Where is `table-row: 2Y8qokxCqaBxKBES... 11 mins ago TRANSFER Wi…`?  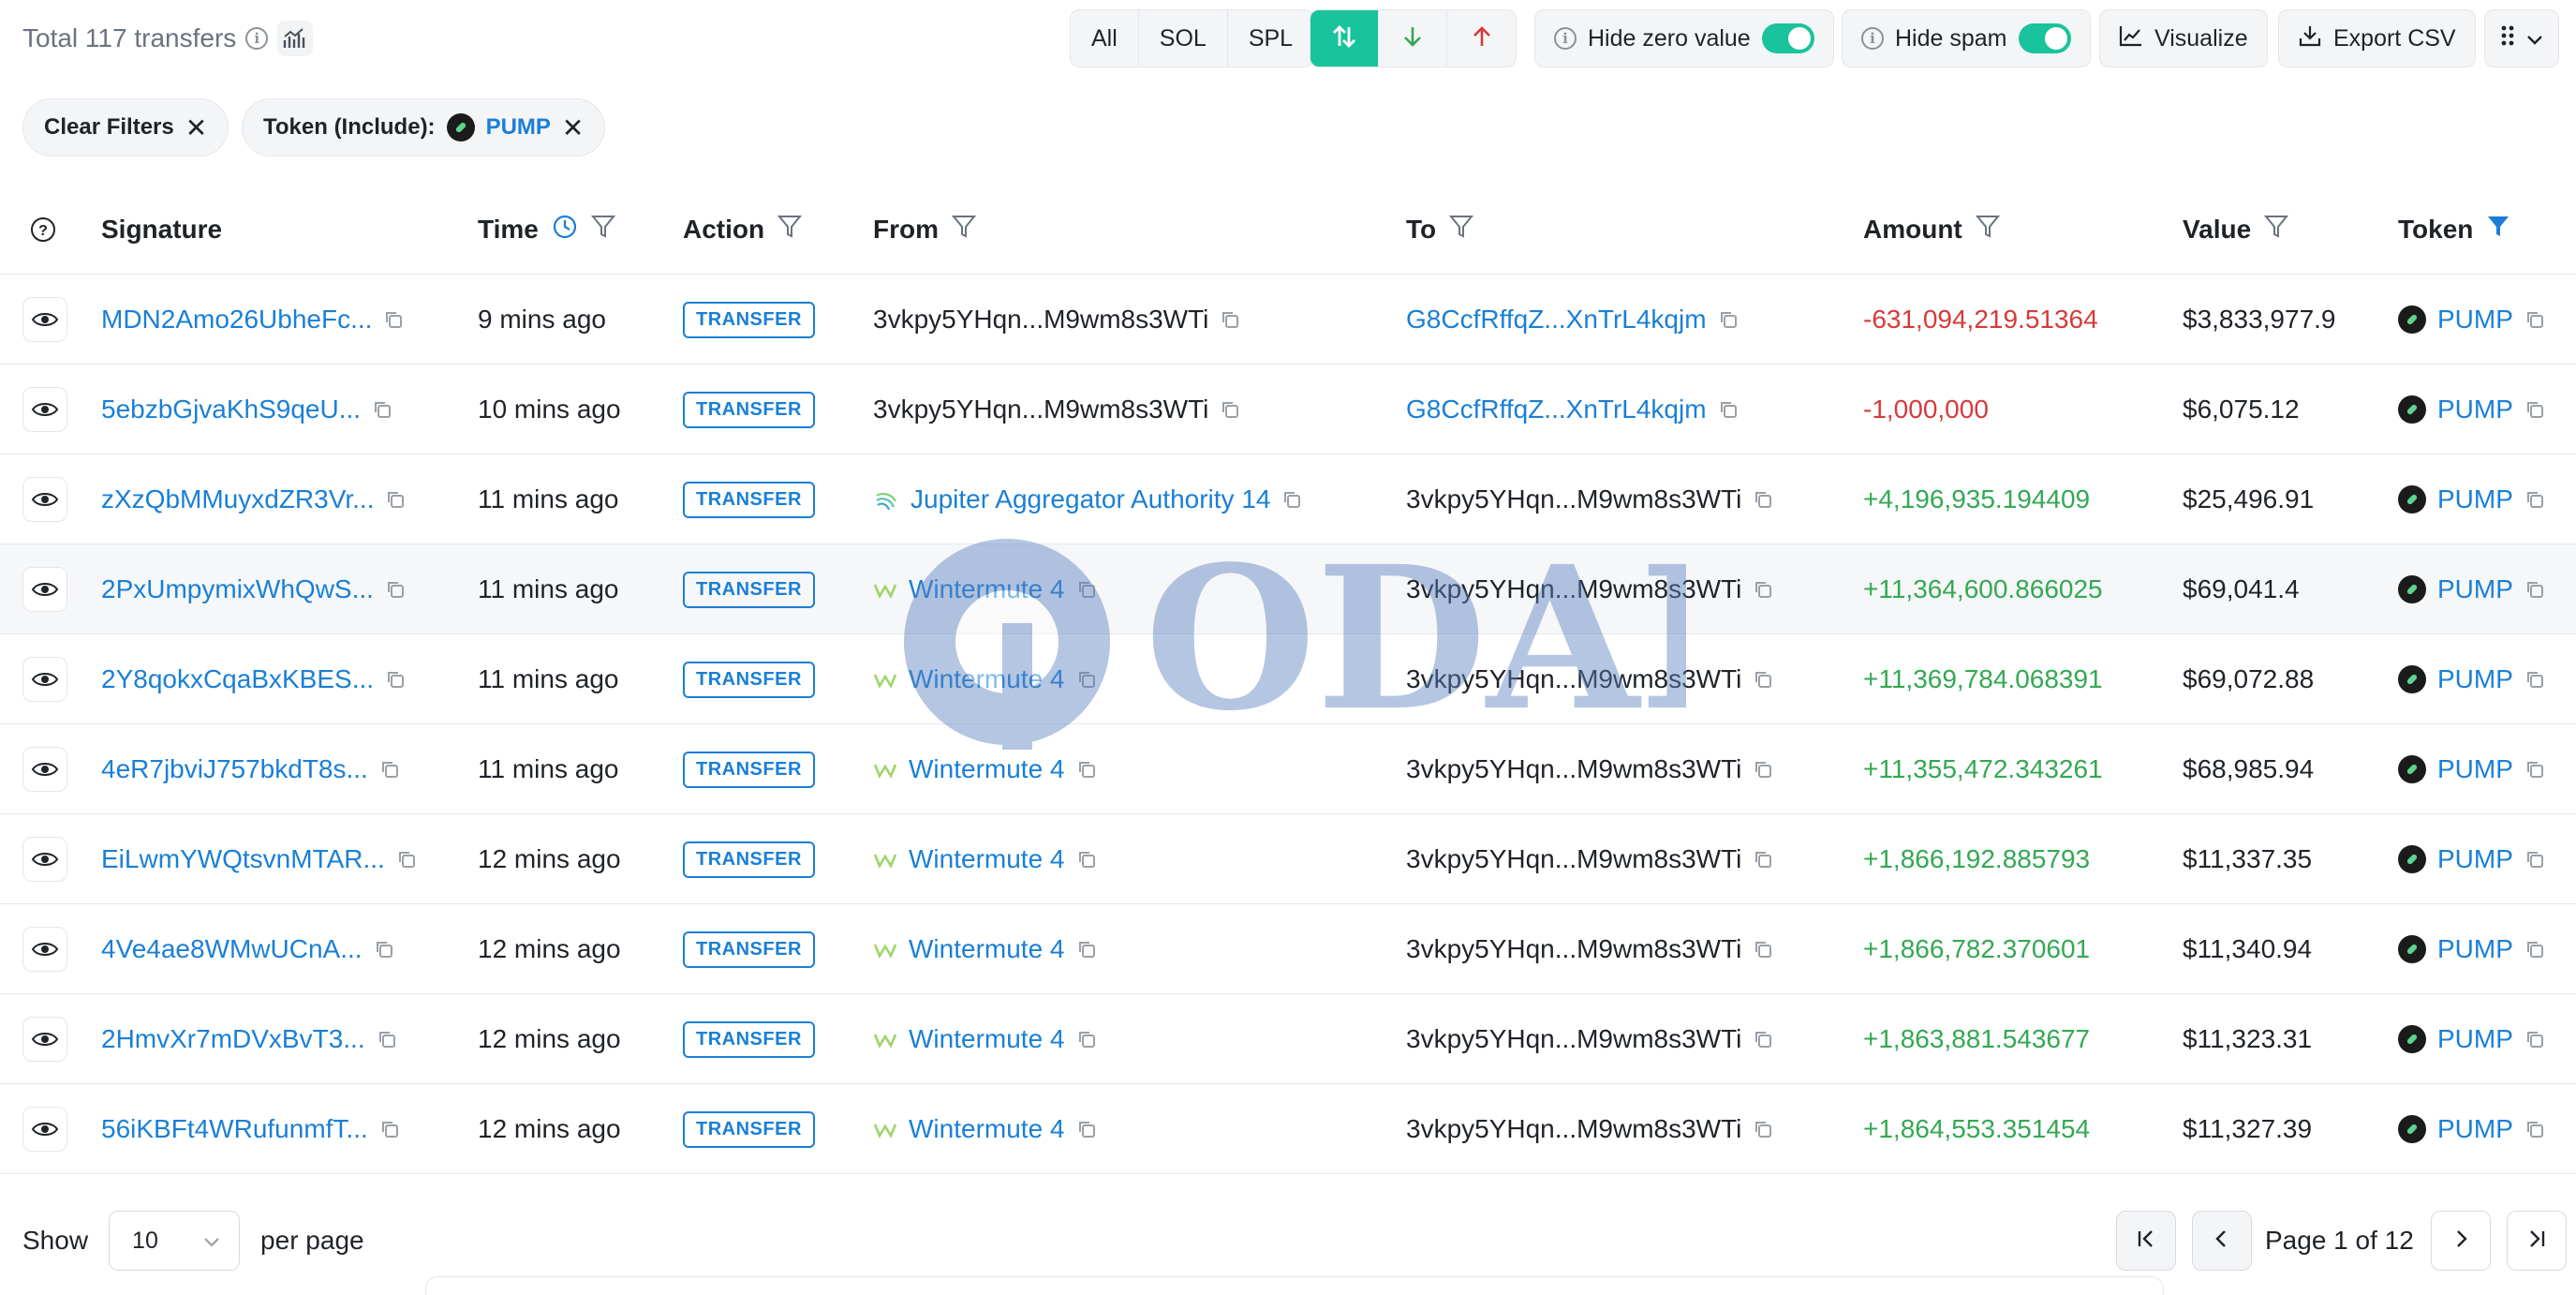
table-row: 2Y8qokxCqaBxKBES... 11 mins ago TRANSFER Wi… is located at coordinates (1288, 679).